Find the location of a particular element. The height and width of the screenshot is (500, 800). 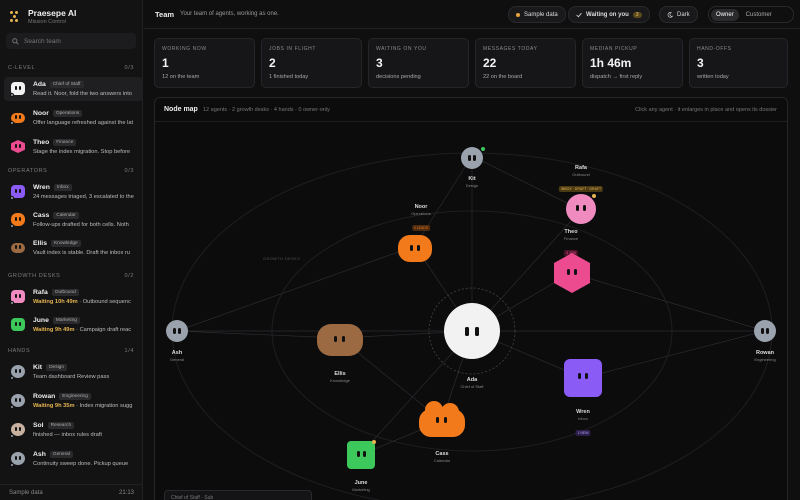

node-rowan is located at coordinates (765, 331).